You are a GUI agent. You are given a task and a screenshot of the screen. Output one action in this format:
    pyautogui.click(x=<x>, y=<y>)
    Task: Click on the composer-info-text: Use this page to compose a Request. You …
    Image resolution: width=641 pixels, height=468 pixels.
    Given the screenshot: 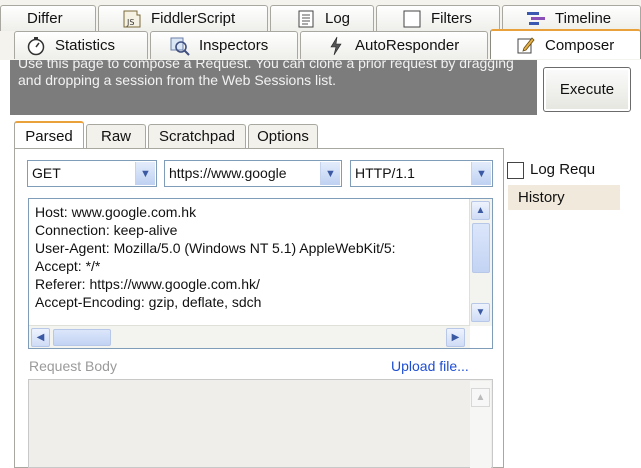 What is the action you would take?
    pyautogui.click(x=273, y=87)
    